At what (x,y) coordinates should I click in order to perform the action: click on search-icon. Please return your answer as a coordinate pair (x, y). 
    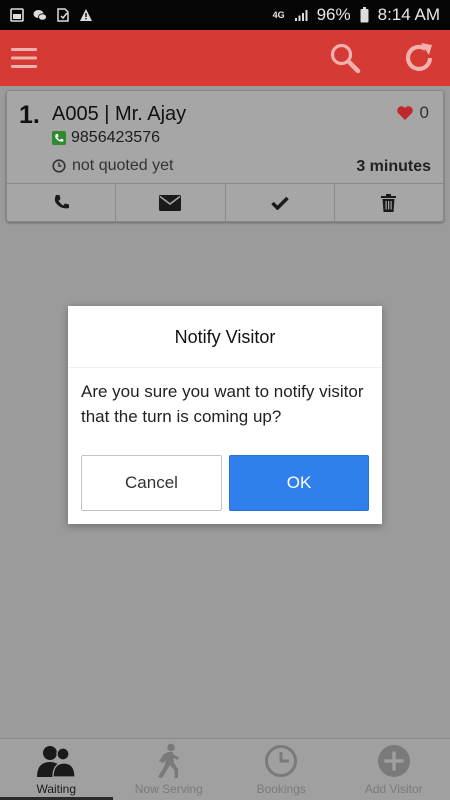
    Looking at the image, I should click on (345, 58).